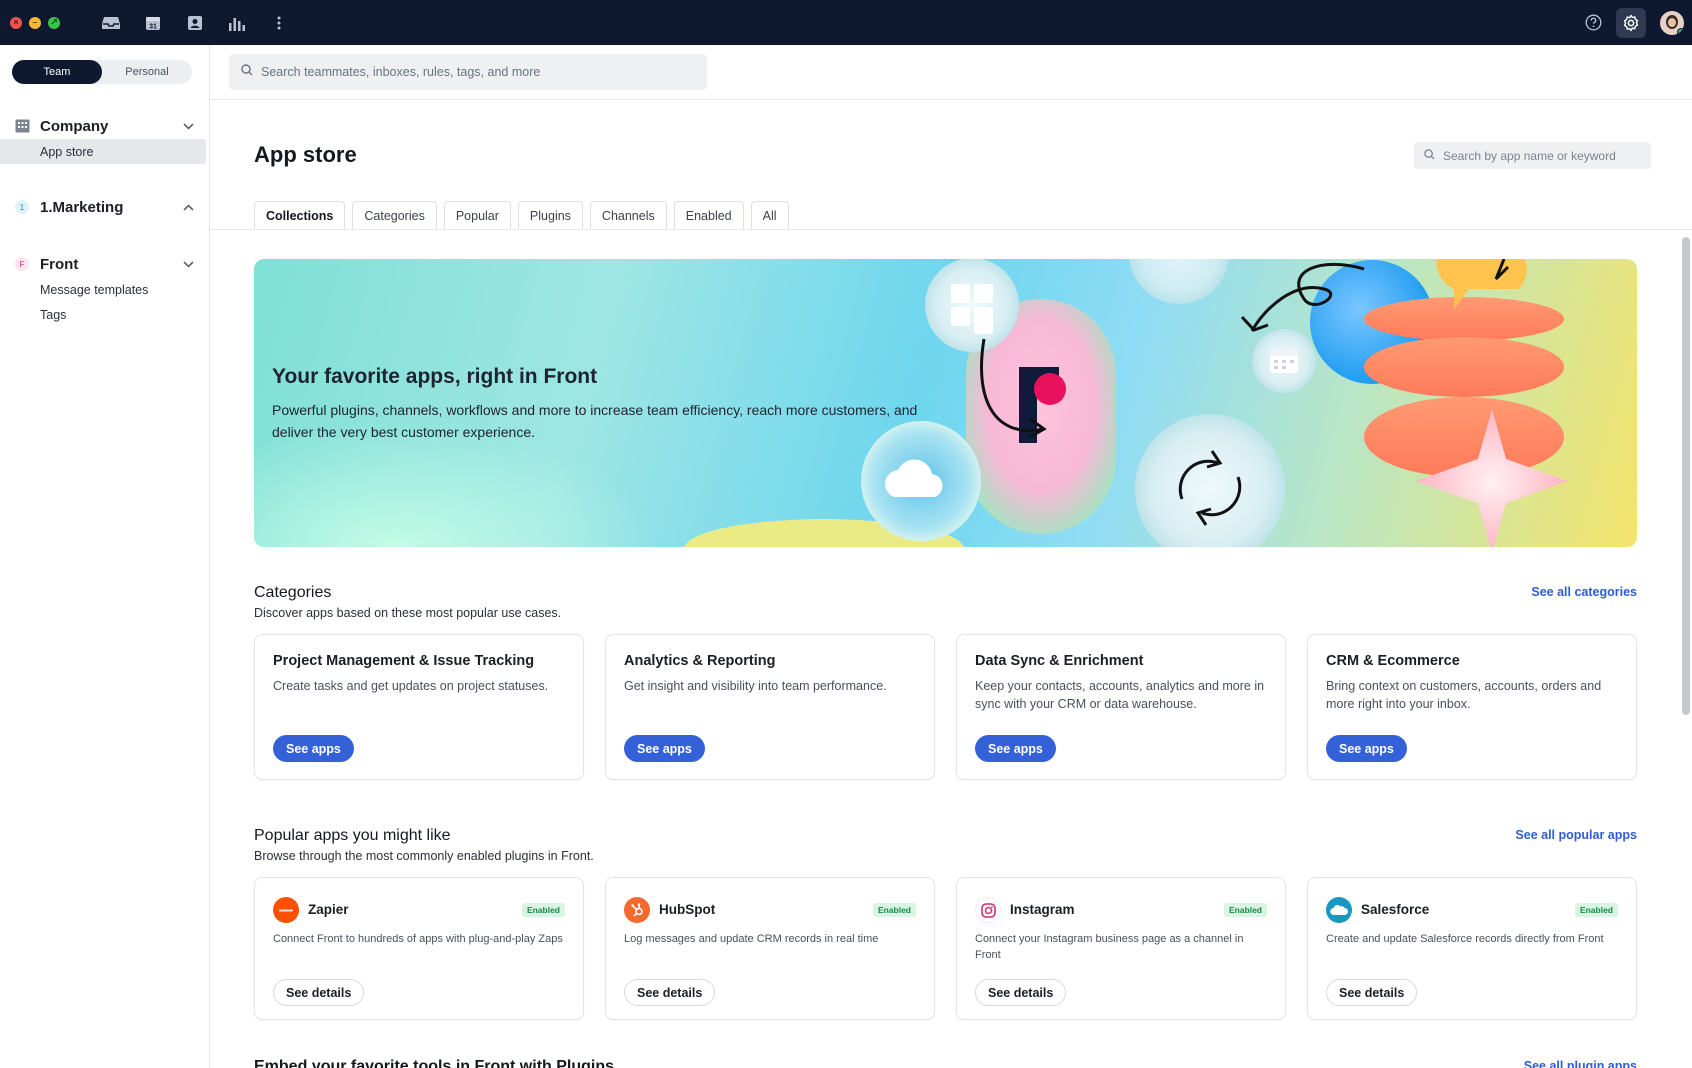 The height and width of the screenshot is (1068, 1692). What do you see at coordinates (1580, 1063) in the screenshot?
I see `see-all-plugin-apps-link: See all plugin apps` at bounding box center [1580, 1063].